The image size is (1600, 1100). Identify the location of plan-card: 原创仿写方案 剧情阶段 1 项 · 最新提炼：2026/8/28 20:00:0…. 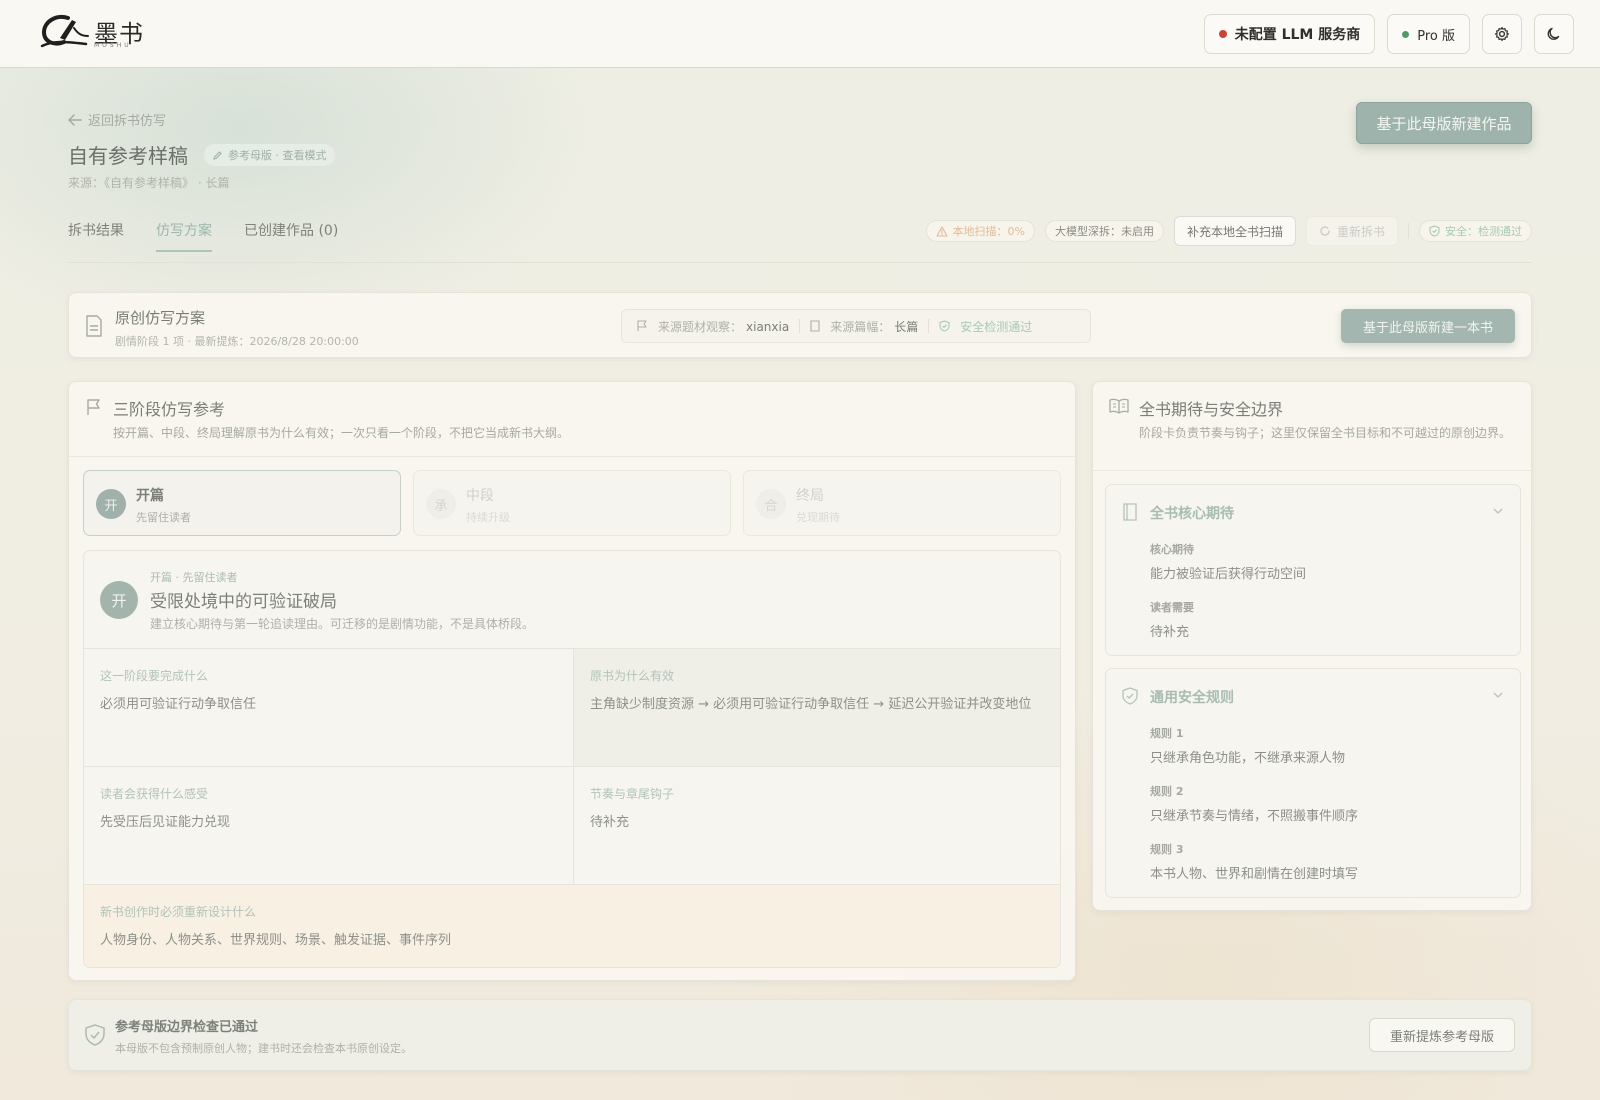
(800, 325).